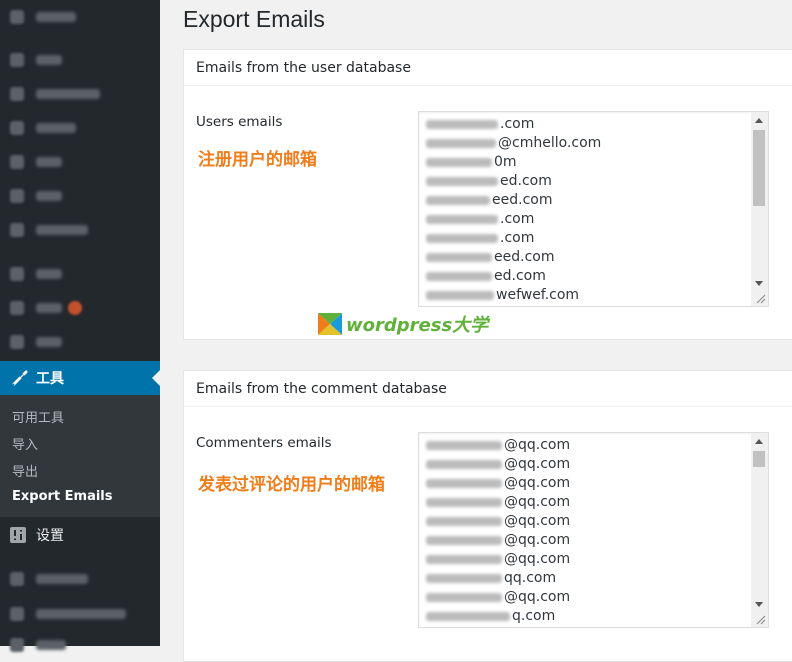  I want to click on email-visible-part: 0m, so click(505, 162).